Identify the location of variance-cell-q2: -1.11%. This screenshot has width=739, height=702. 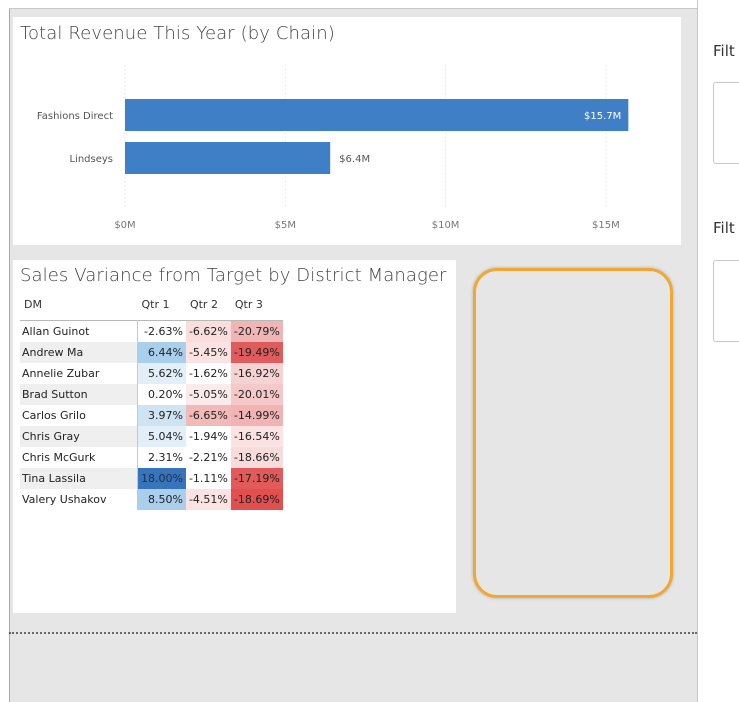
(208, 478).